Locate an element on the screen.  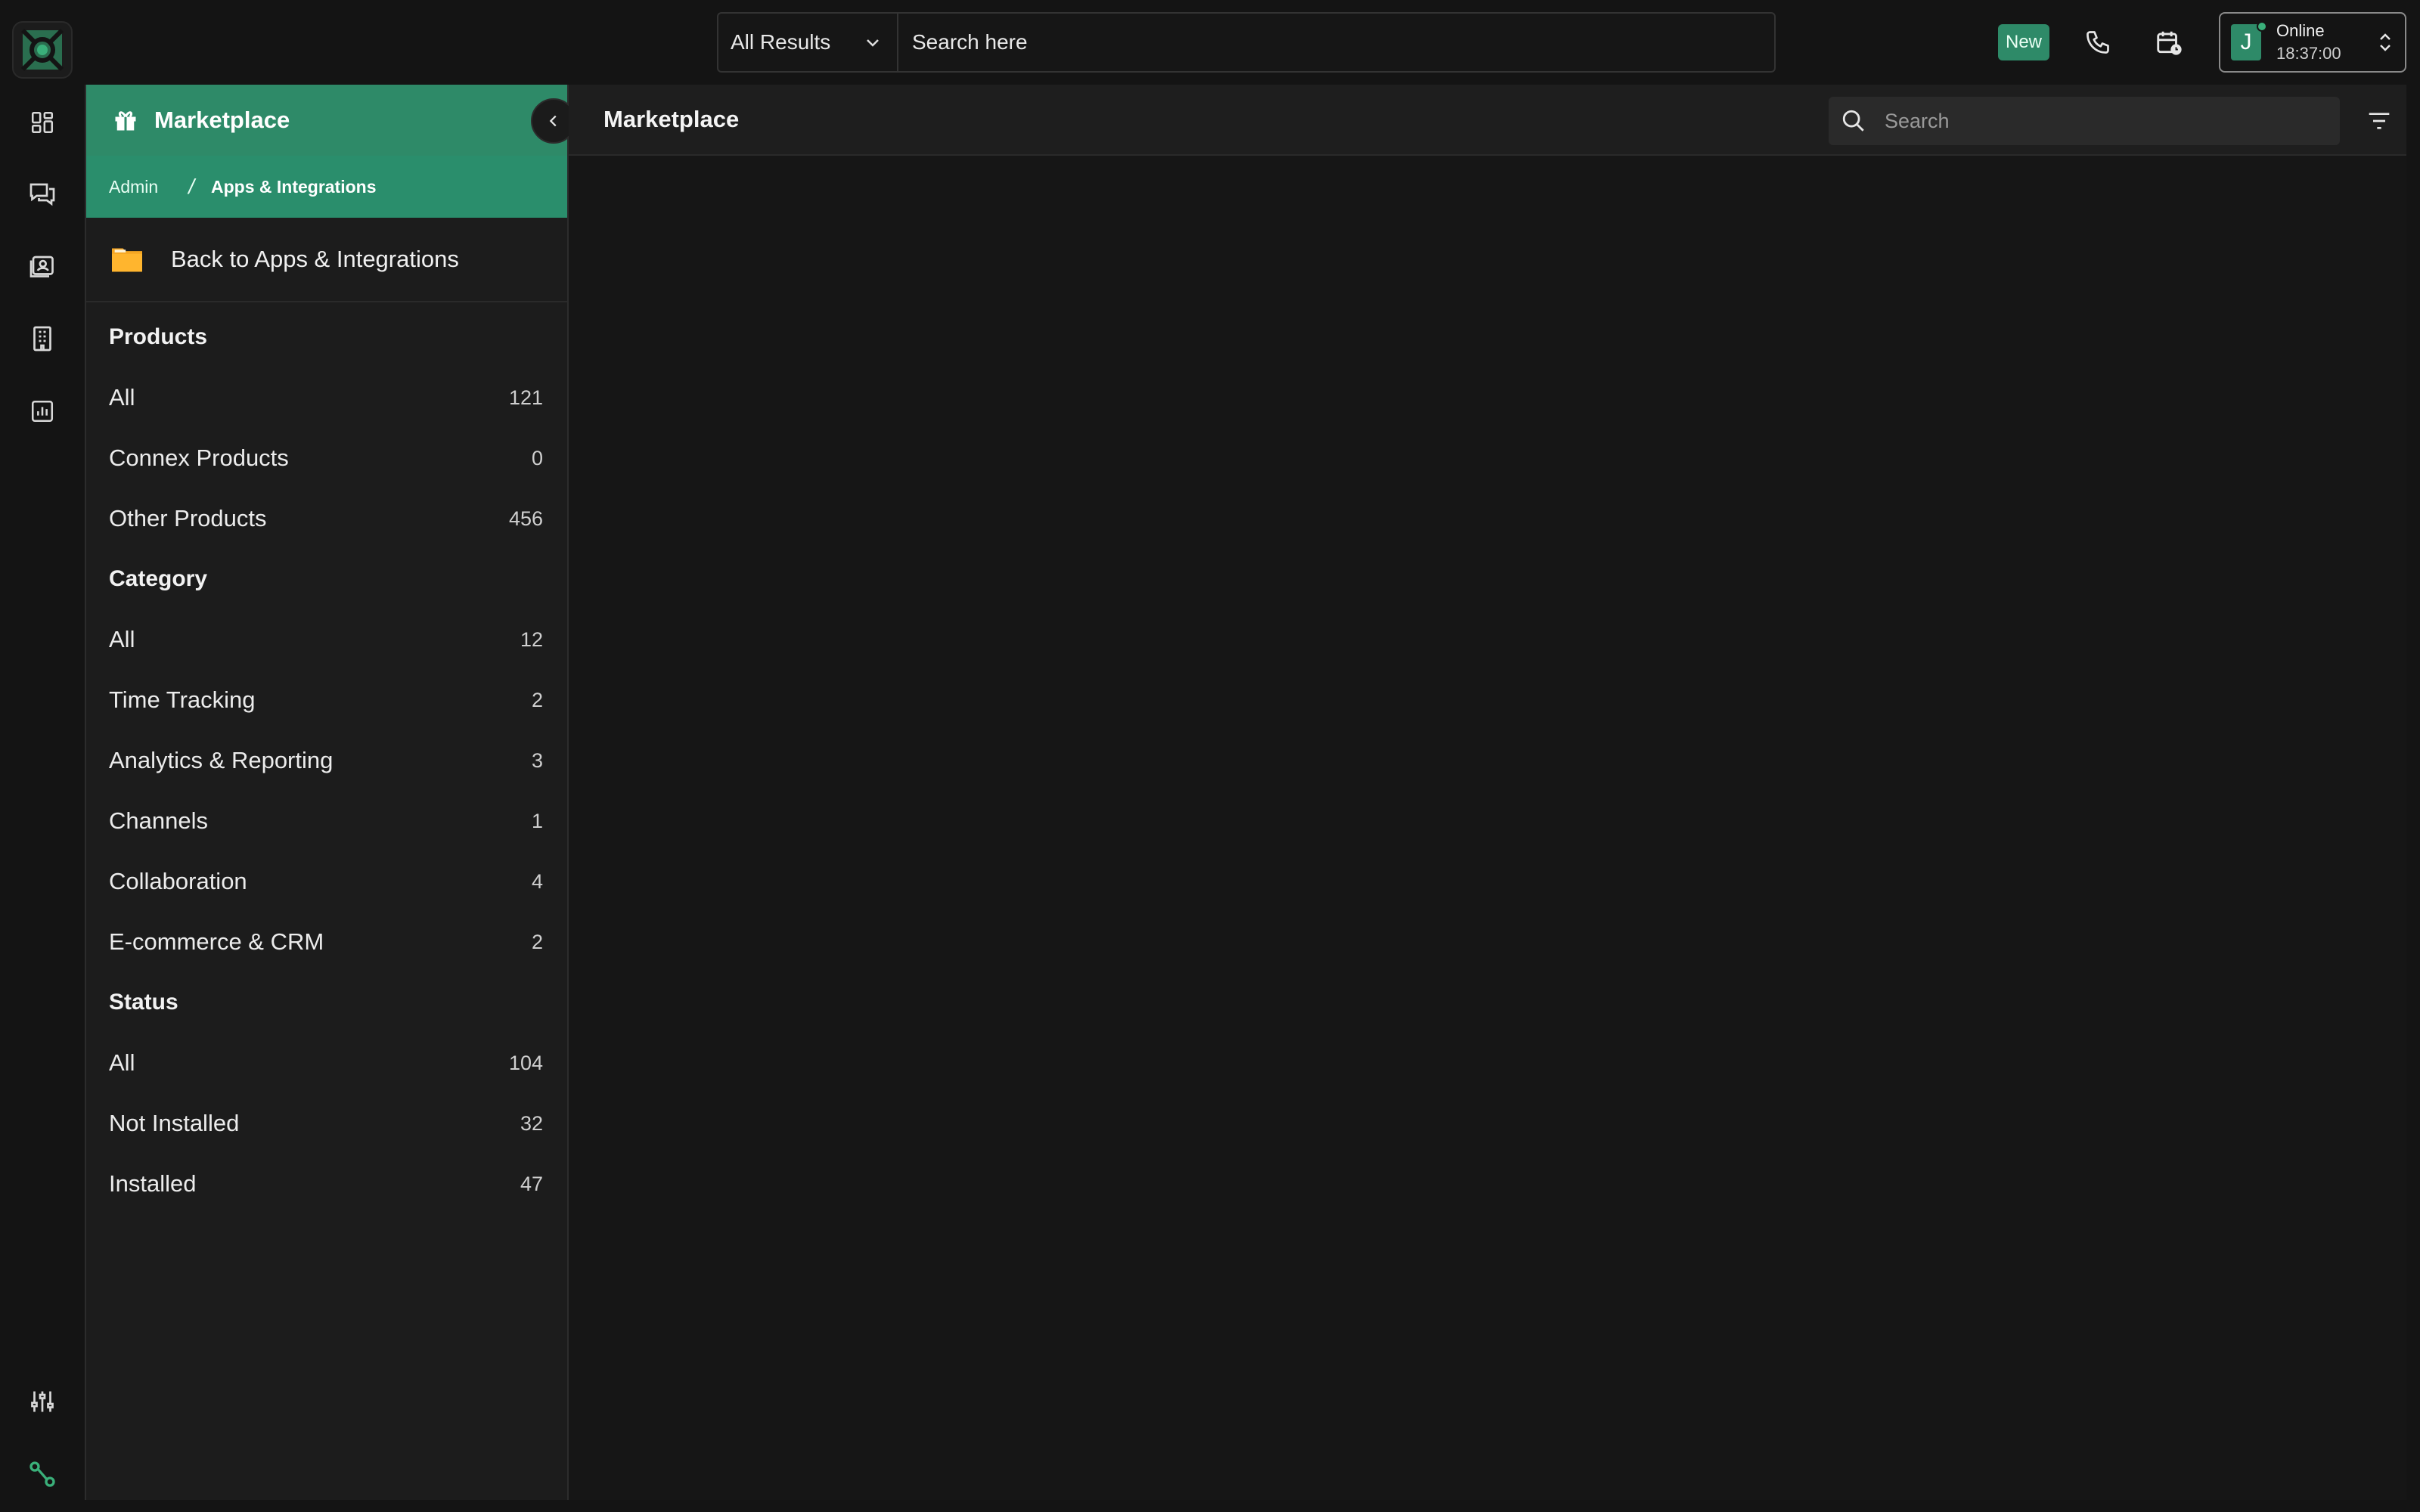
filter-label: Connex Products is located at coordinates (199, 458).